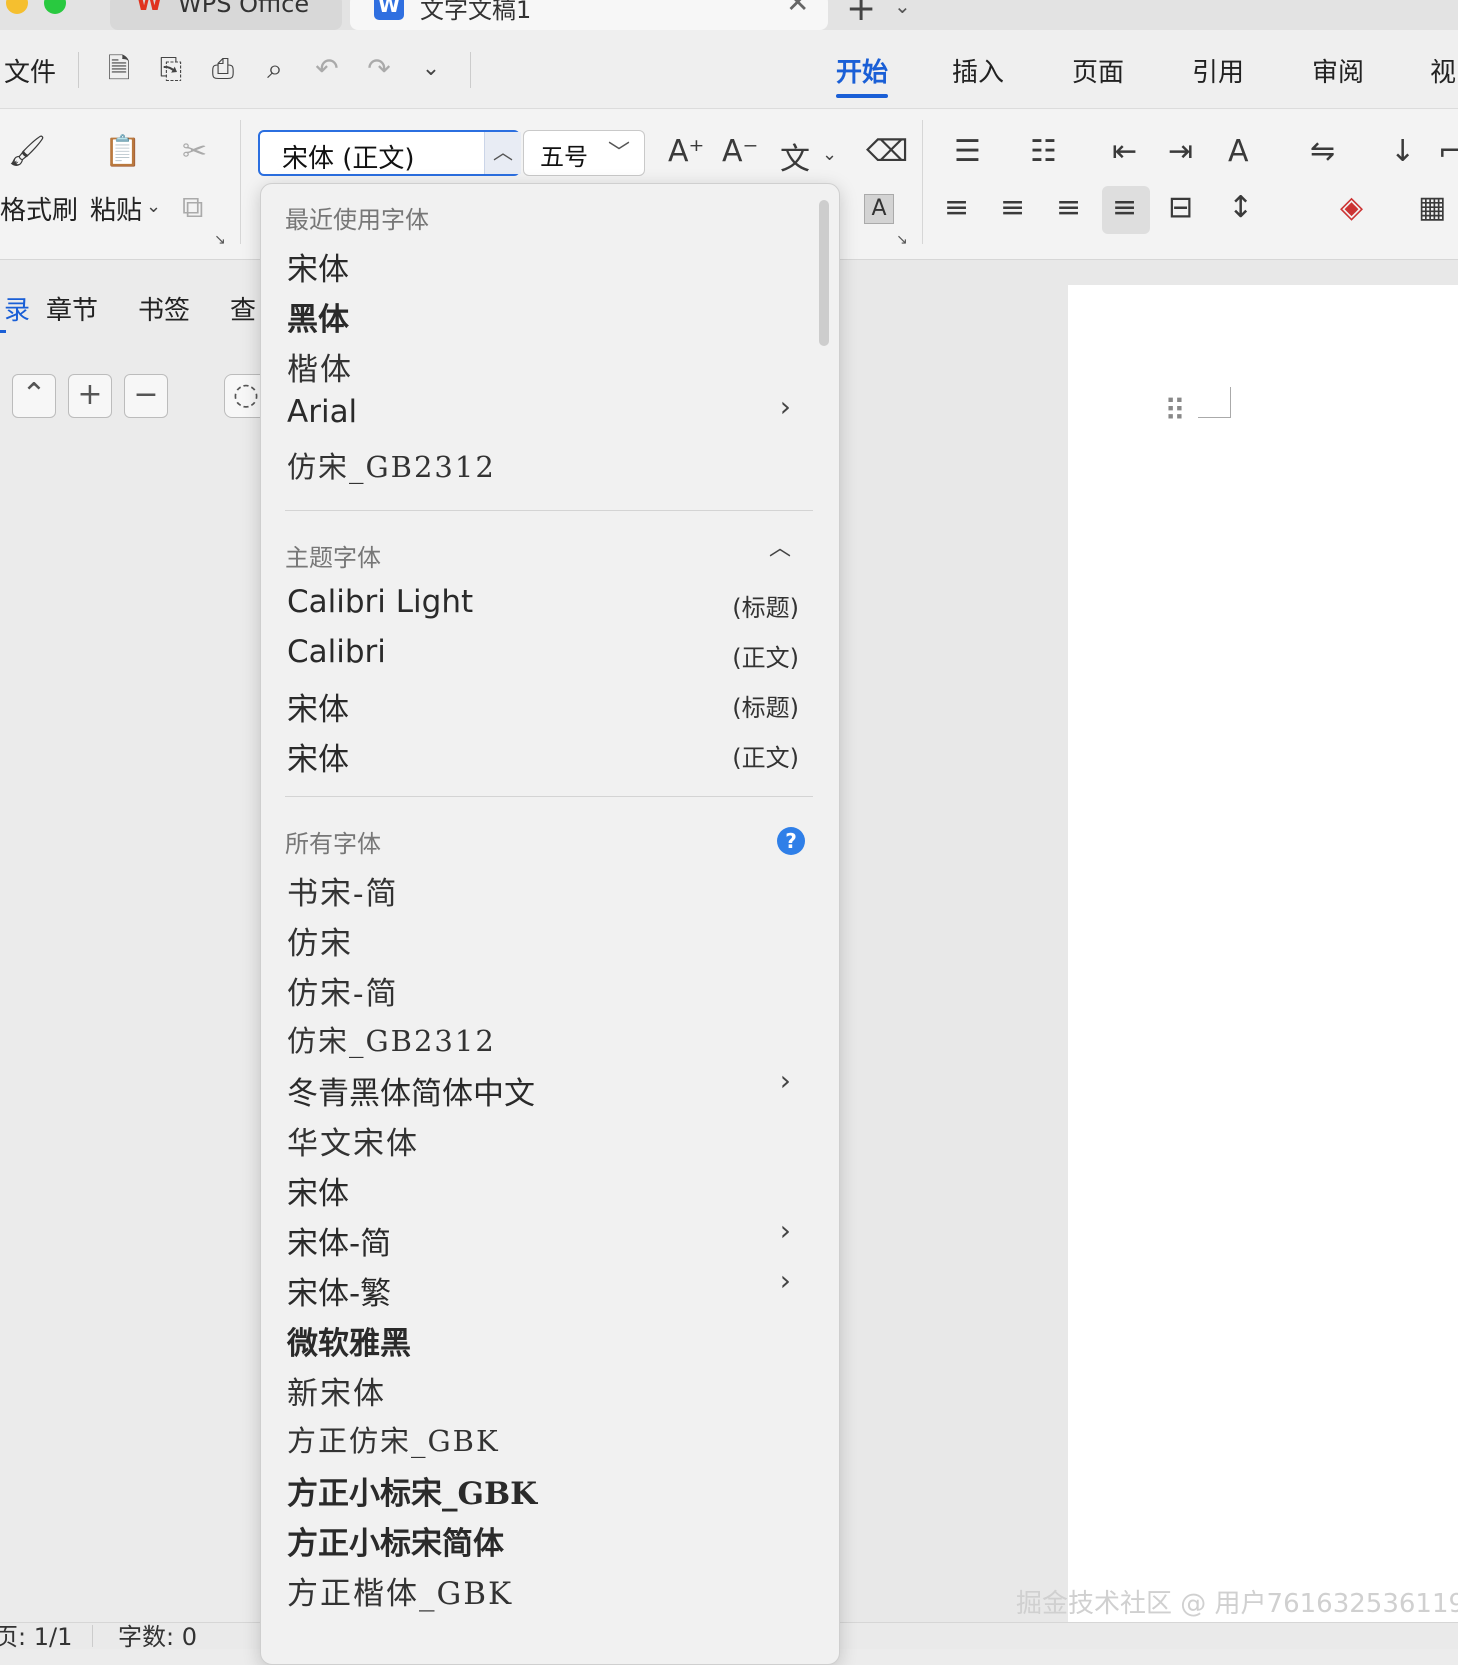  I want to click on tab-home: 开始, so click(862, 70).